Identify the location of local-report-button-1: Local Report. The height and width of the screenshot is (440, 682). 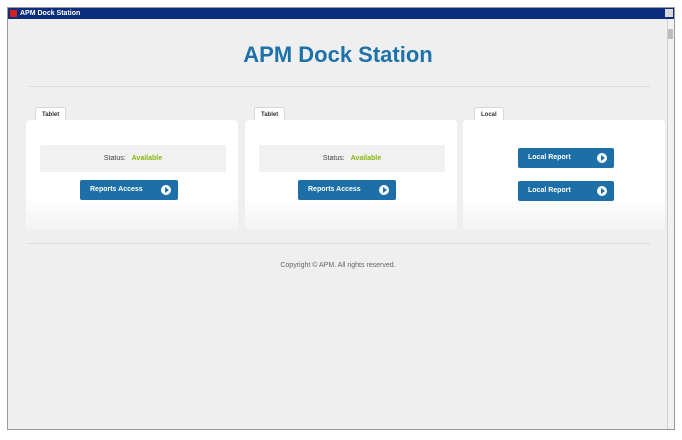
(566, 158).